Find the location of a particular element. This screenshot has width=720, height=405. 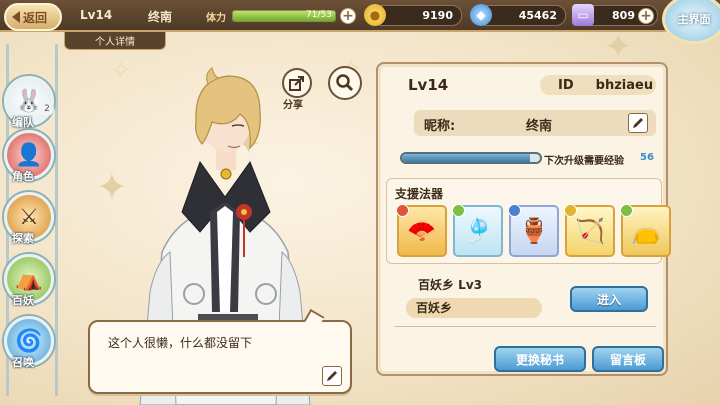

signature-text: 这个人很懒，什么都没留下 is located at coordinates (180, 343).